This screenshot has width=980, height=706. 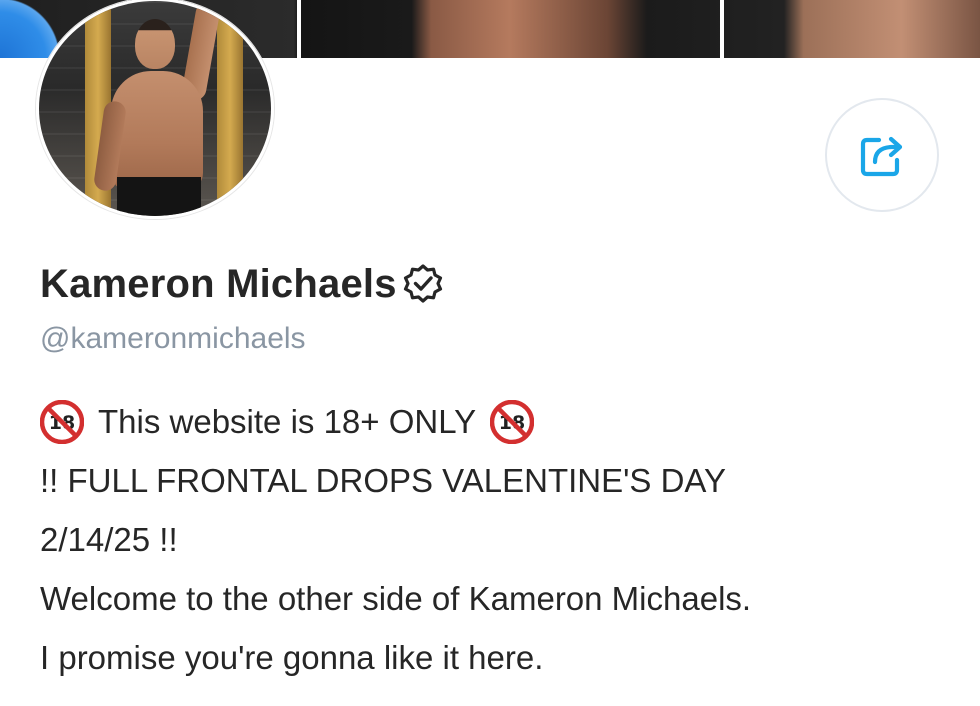 What do you see at coordinates (287, 421) in the screenshot?
I see `bio-text: This website is 18+ ONLY` at bounding box center [287, 421].